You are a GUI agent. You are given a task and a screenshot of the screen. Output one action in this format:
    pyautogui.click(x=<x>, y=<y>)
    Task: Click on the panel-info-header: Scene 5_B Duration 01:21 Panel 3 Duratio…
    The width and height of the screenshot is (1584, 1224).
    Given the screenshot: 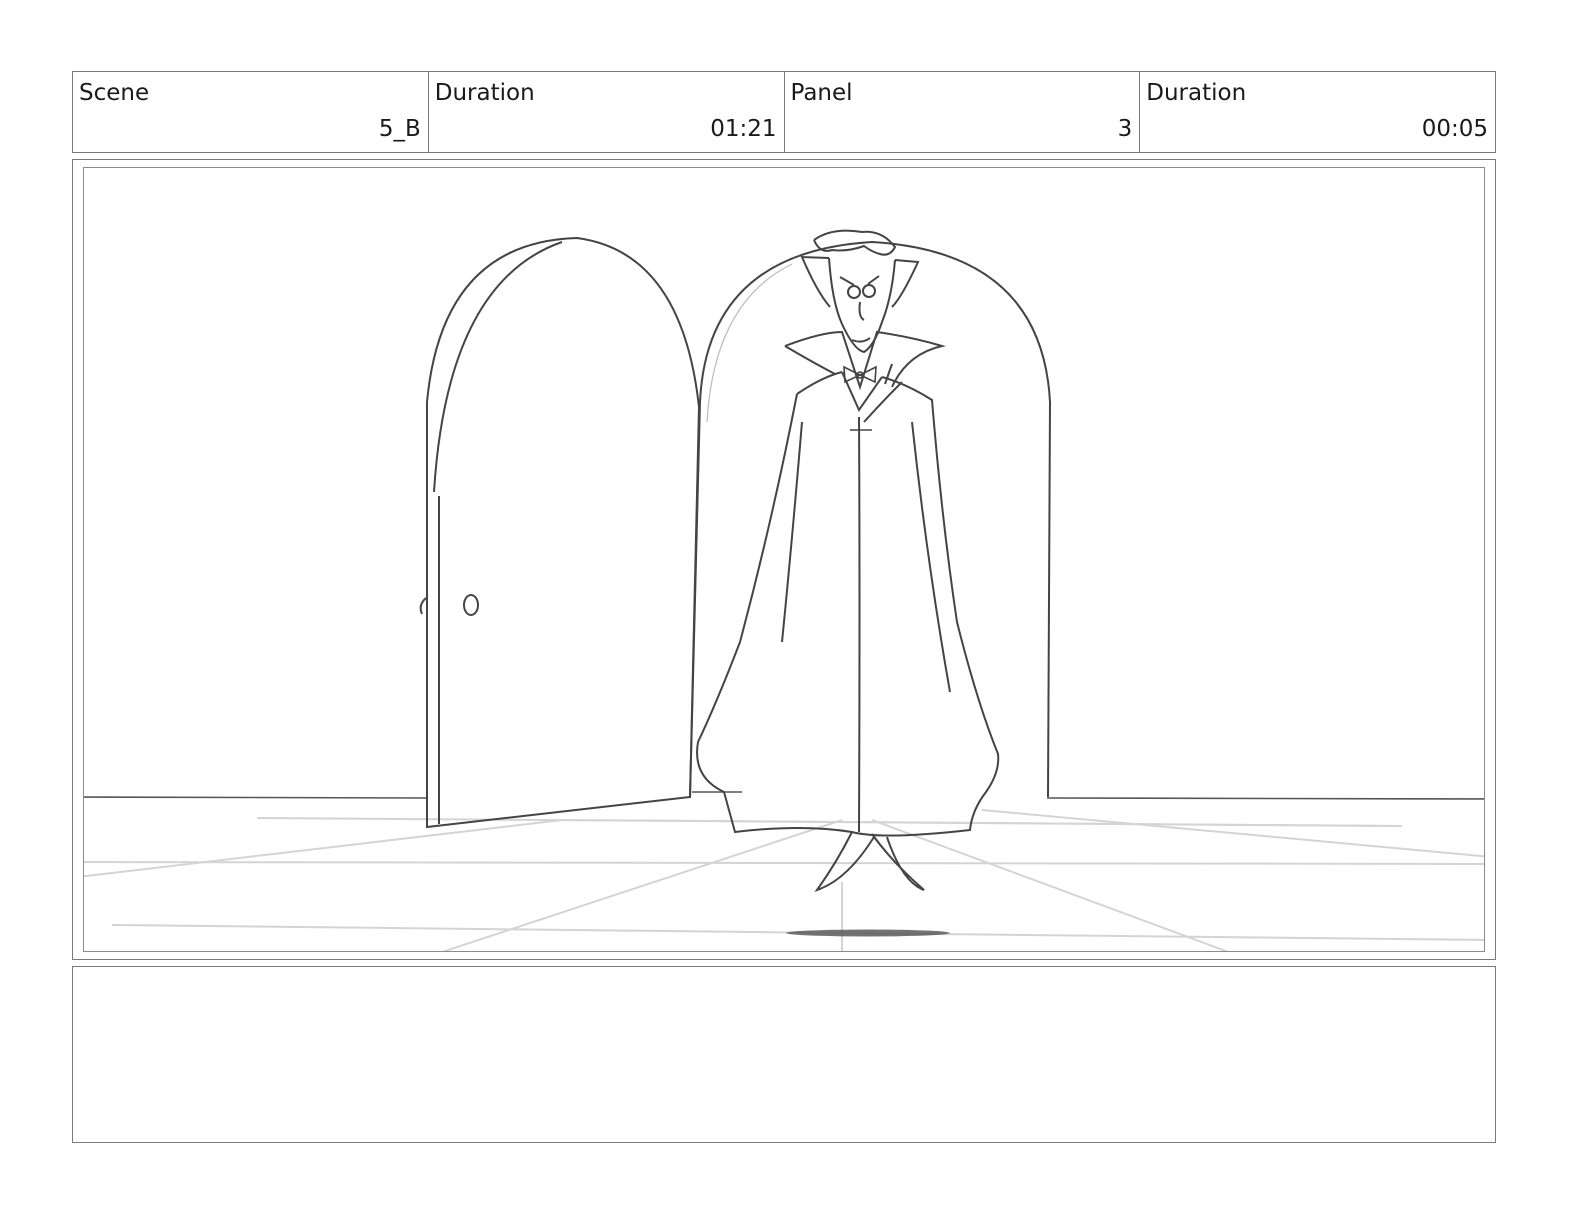 What is the action you would take?
    pyautogui.click(x=784, y=112)
    